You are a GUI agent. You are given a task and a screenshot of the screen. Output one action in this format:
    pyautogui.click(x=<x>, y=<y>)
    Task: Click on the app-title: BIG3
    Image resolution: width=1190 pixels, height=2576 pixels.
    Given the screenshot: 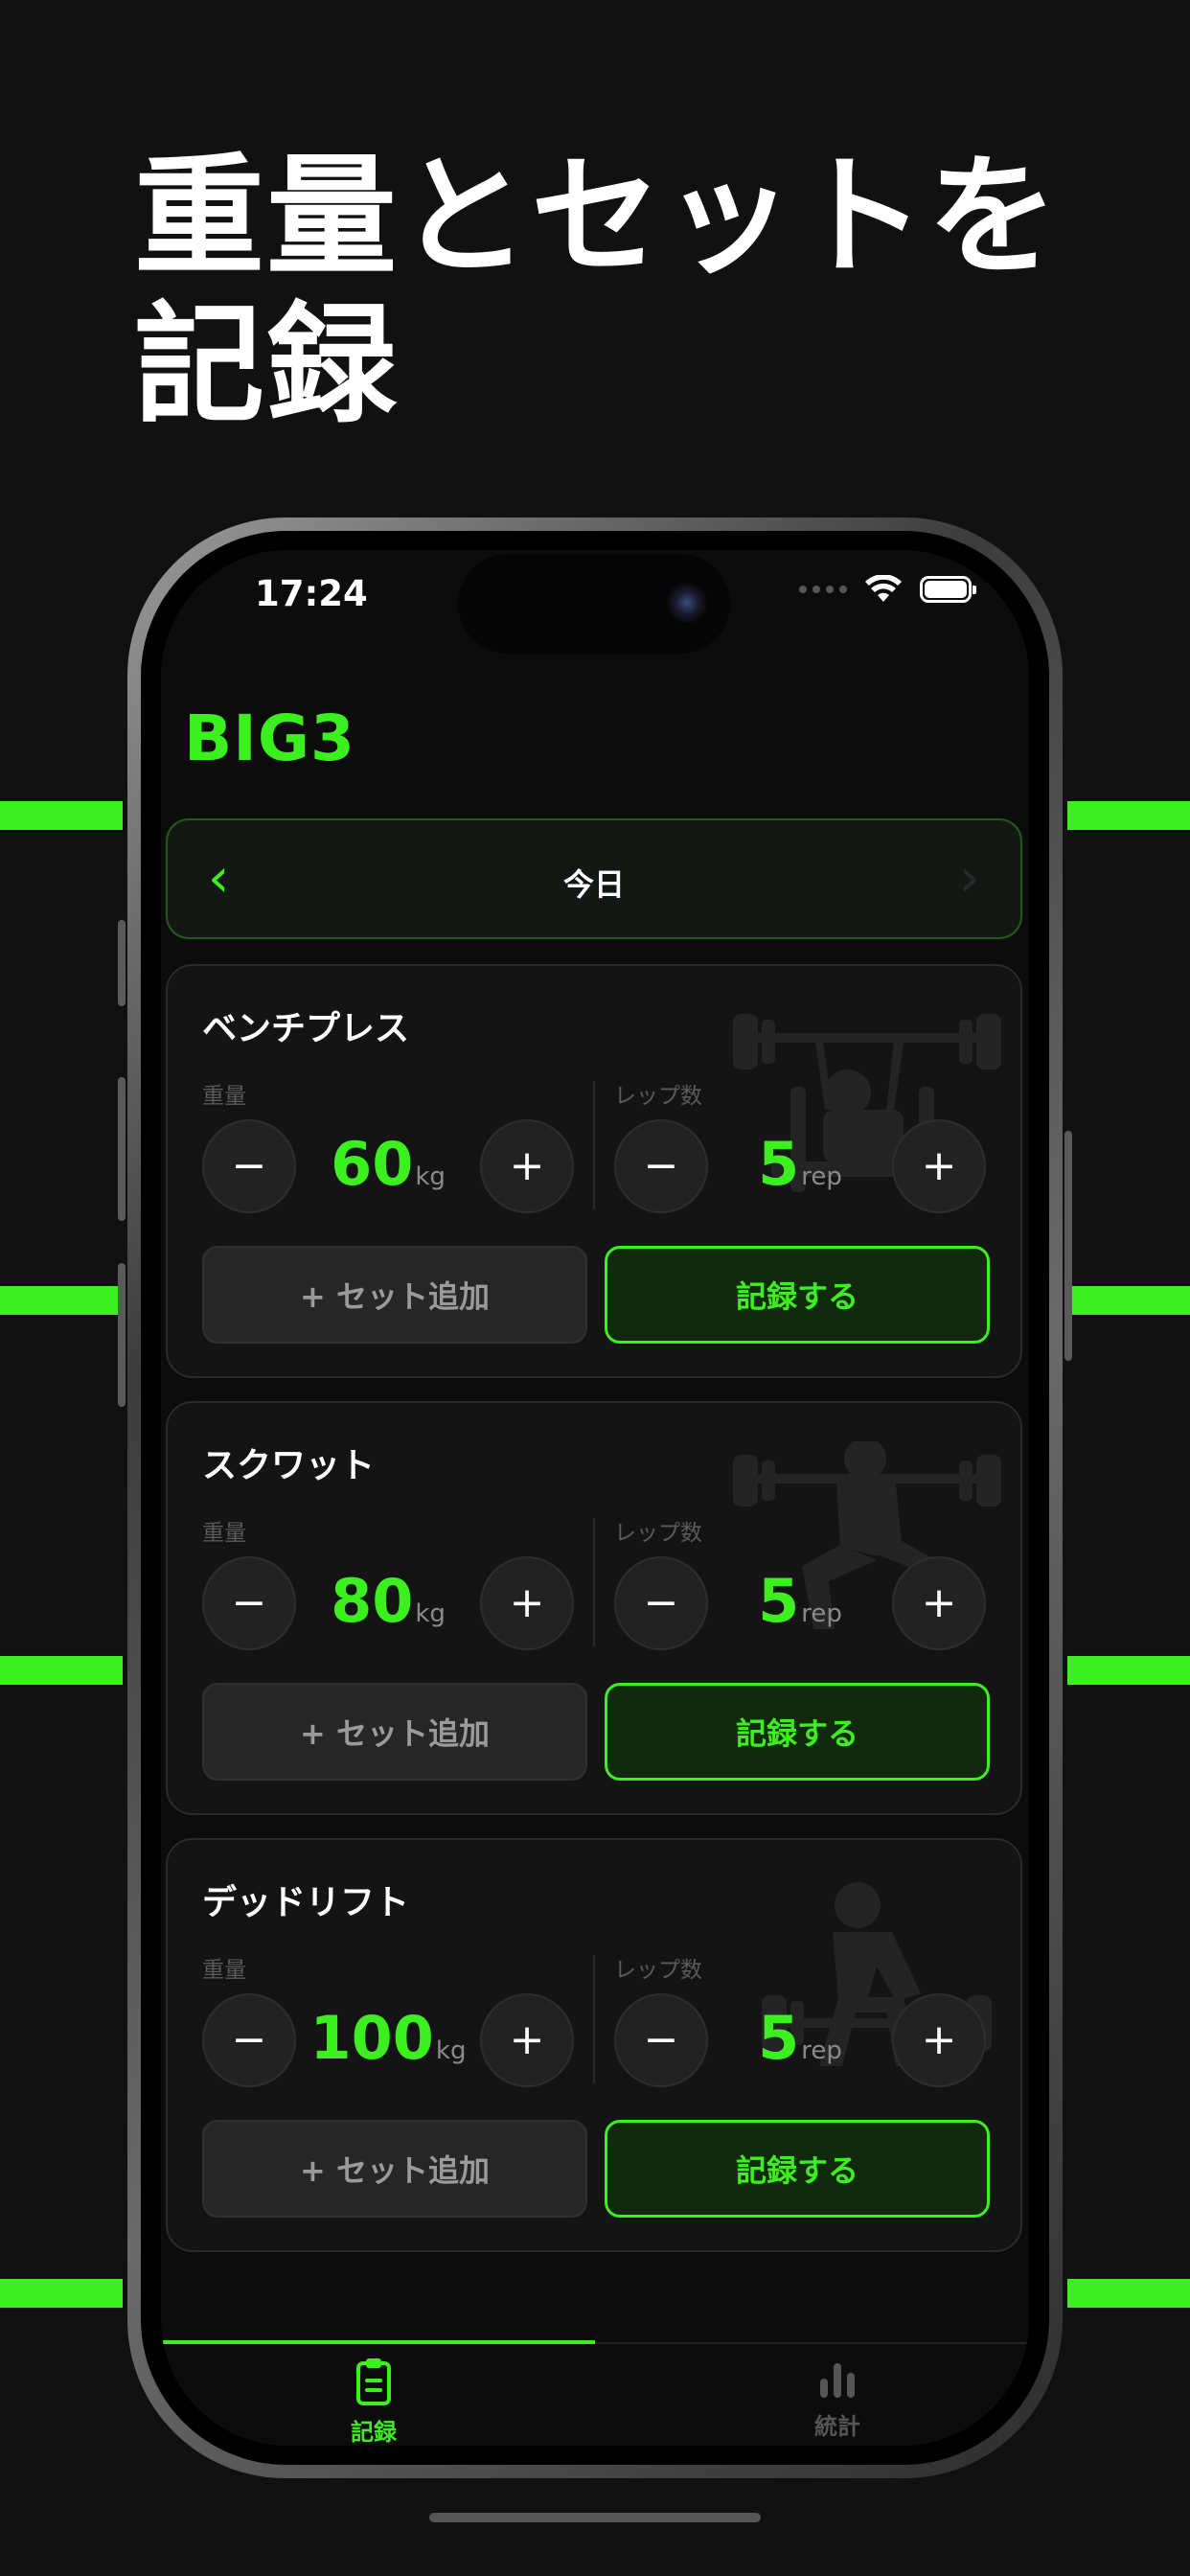 What is the action you would take?
    pyautogui.click(x=270, y=738)
    